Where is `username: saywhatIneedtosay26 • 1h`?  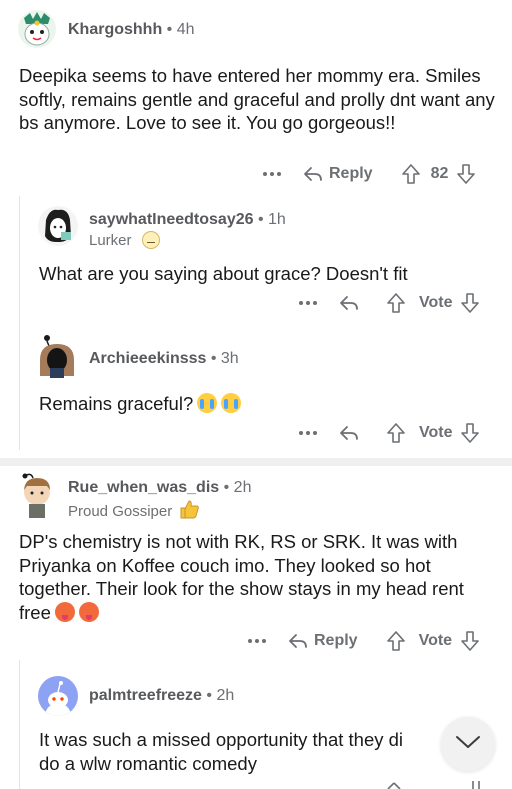
username: saywhatIneedtosay26 • 1h is located at coordinates (187, 220).